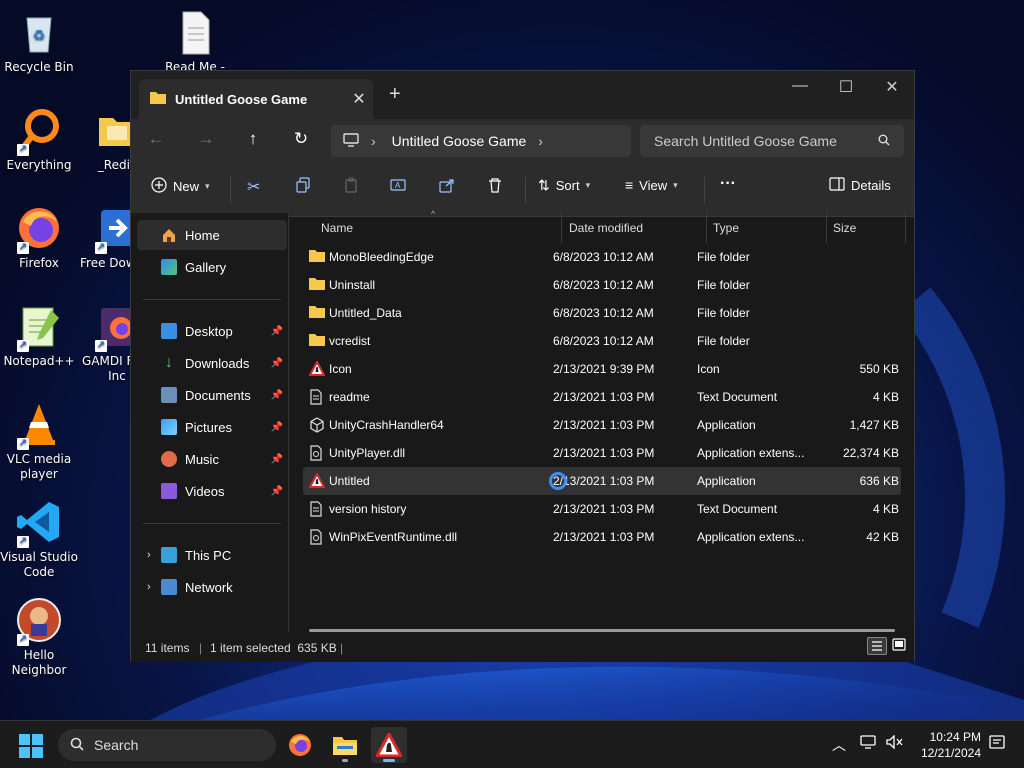 This screenshot has height=768, width=1024. Describe the element at coordinates (351, 186) in the screenshot. I see `paste-button` at that location.